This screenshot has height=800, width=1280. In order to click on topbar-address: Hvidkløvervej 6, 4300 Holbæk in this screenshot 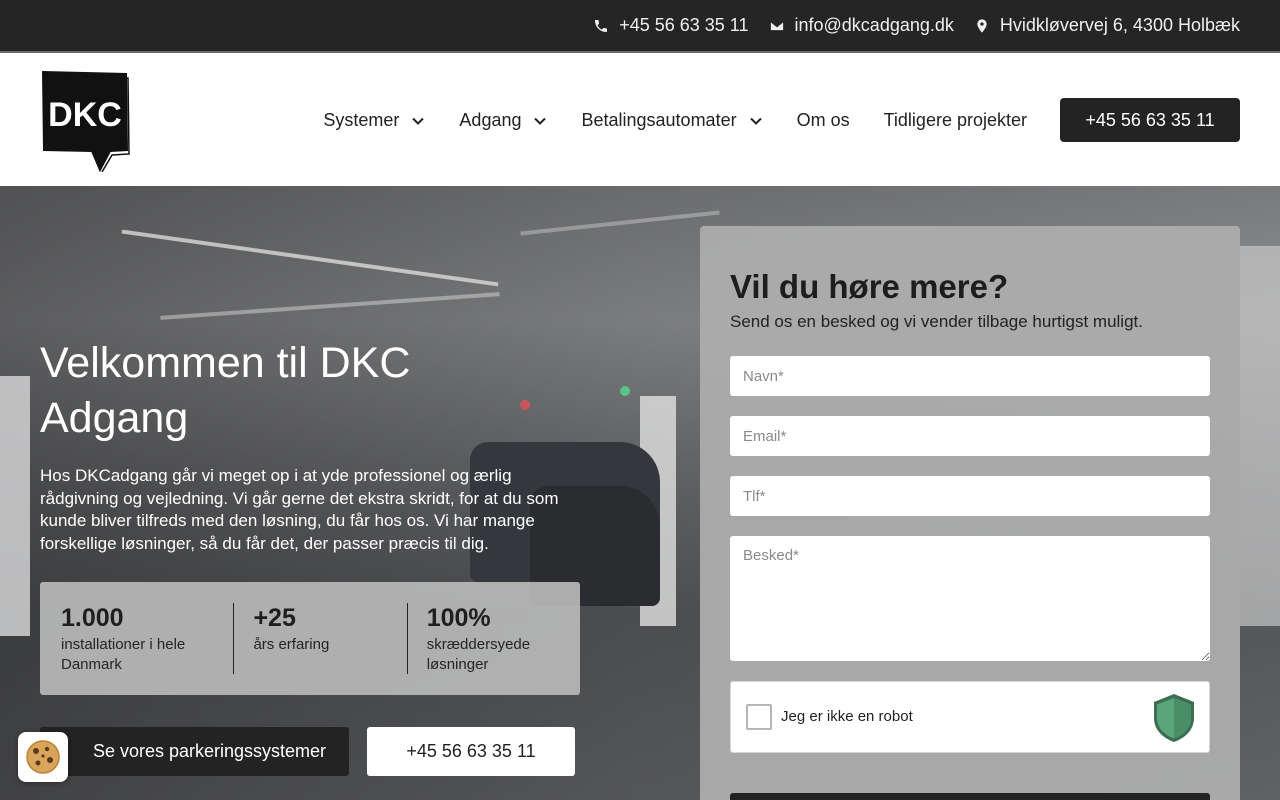, I will do `click(1107, 25)`.